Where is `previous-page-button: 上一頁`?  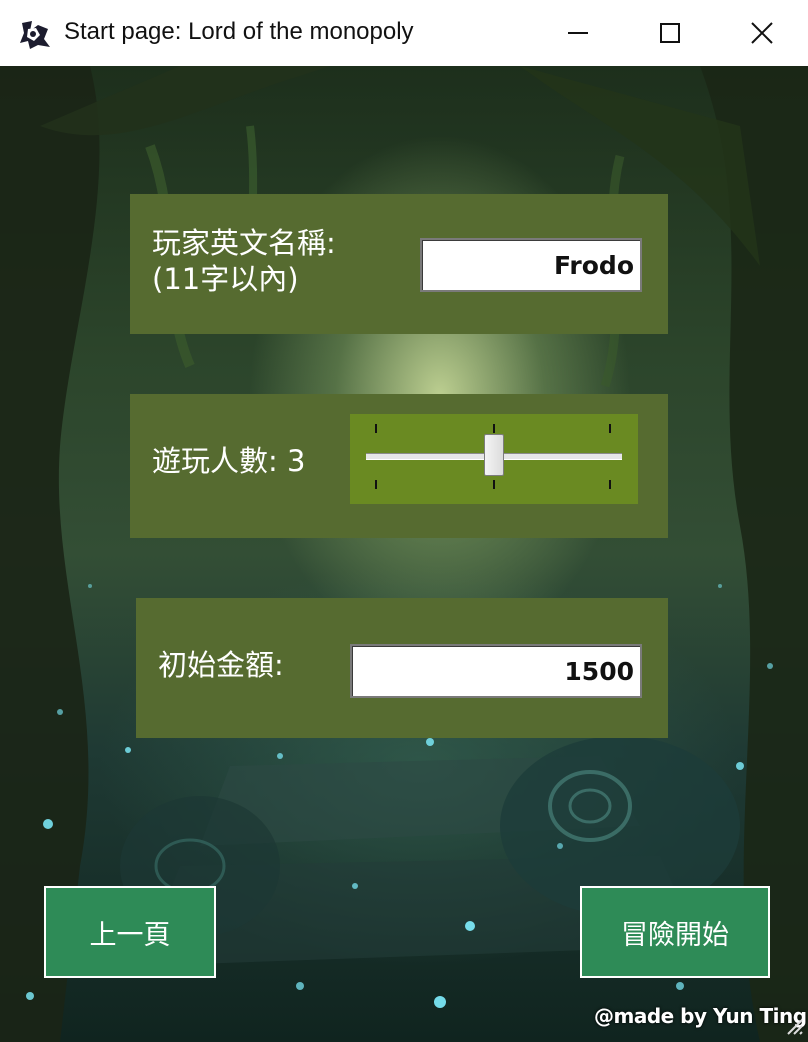 previous-page-button: 上一頁 is located at coordinates (130, 932).